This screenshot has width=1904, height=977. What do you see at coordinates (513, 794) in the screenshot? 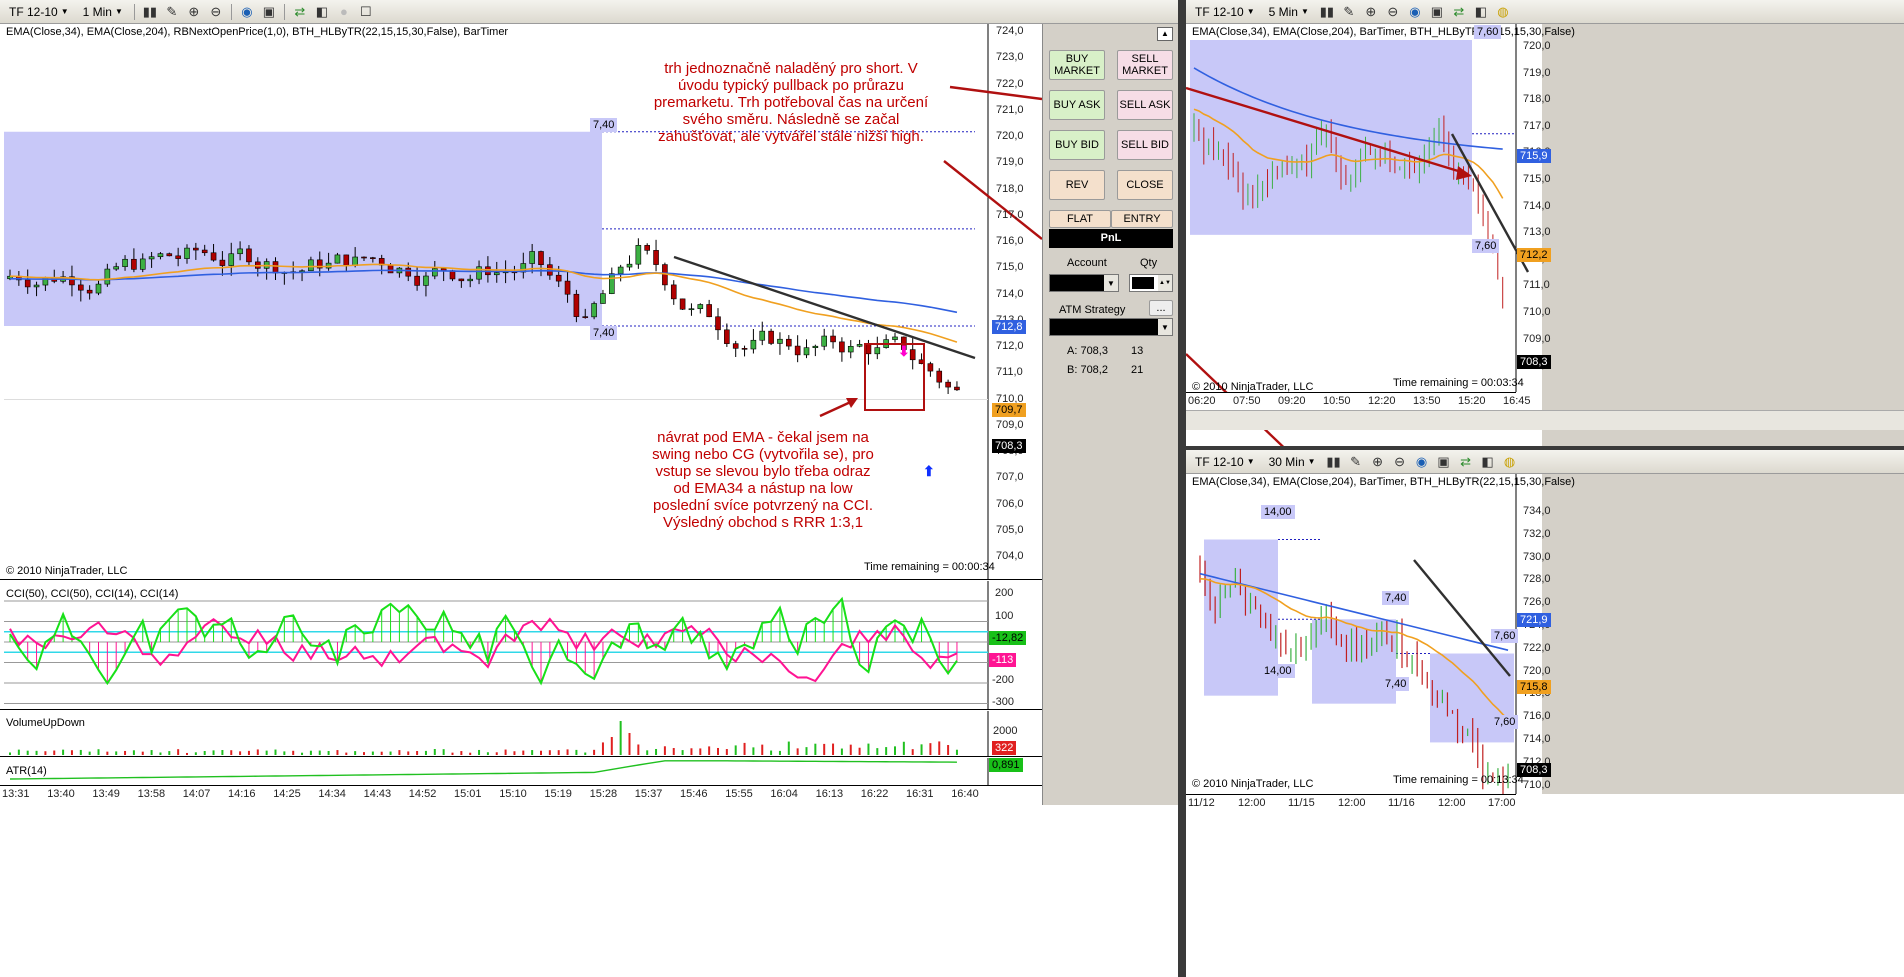
I see `time-axis-tick: 15:10` at bounding box center [513, 794].